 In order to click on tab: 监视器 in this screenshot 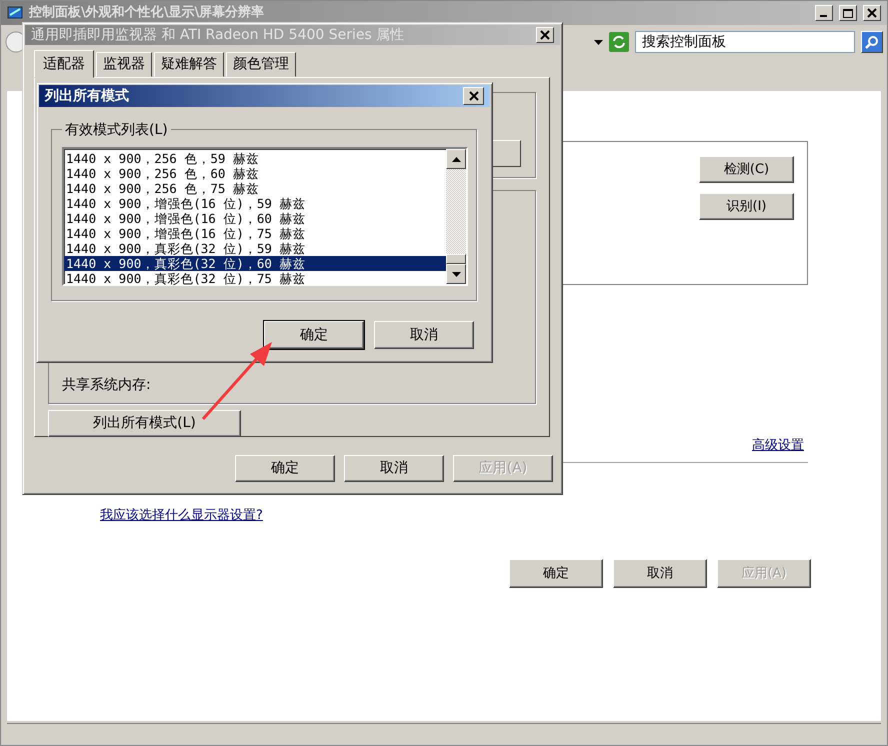, I will do `click(124, 64)`.